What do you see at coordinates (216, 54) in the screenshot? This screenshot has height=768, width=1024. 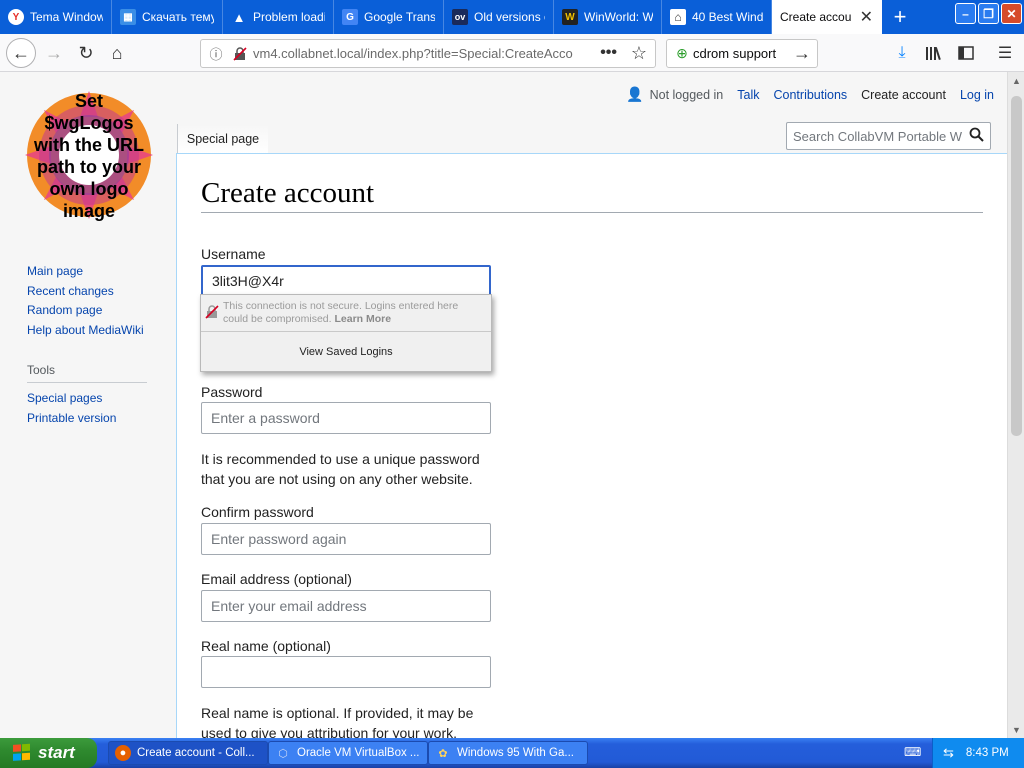 I see `info-icon: ⓘ` at bounding box center [216, 54].